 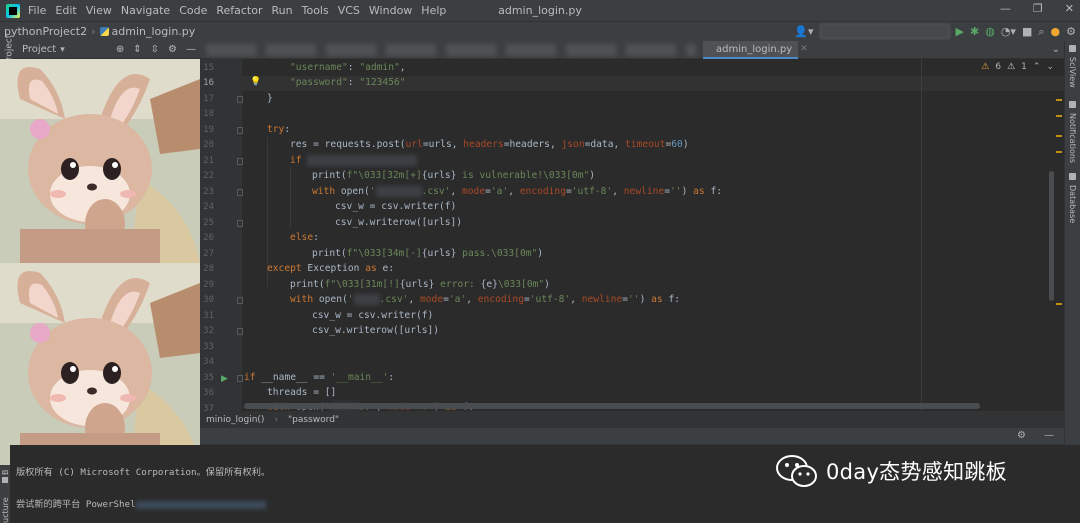 I want to click on run-configuration-select, so click(x=884, y=31).